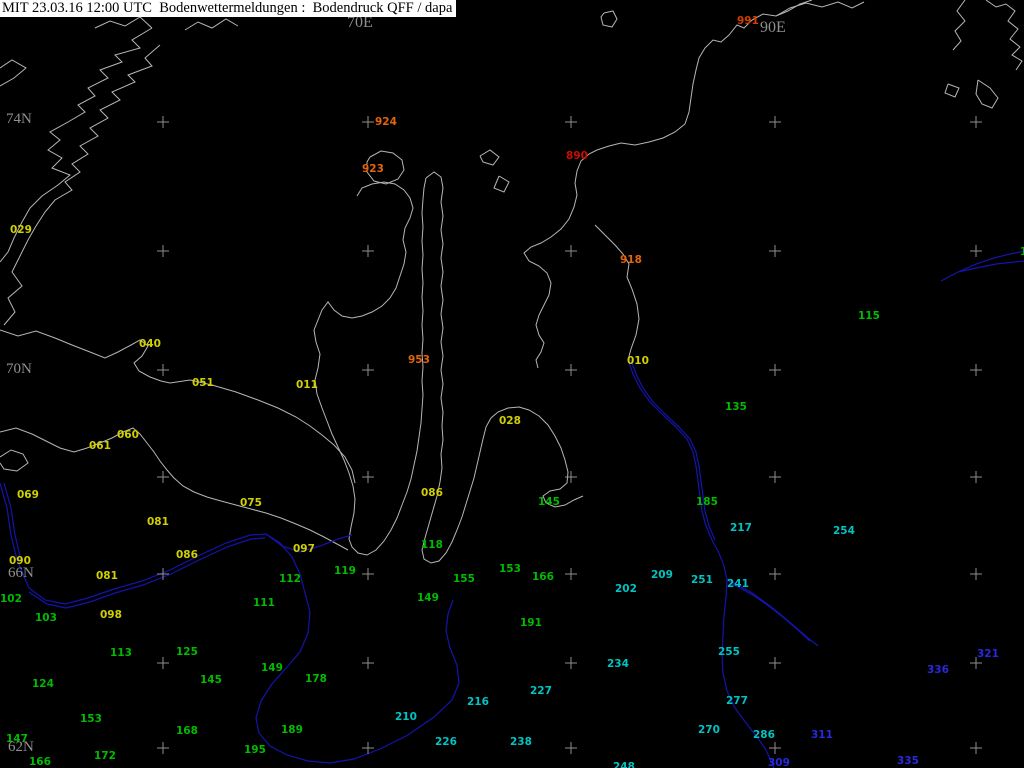 Image resolution: width=1024 pixels, height=768 pixels. I want to click on station-value: 991, so click(748, 21).